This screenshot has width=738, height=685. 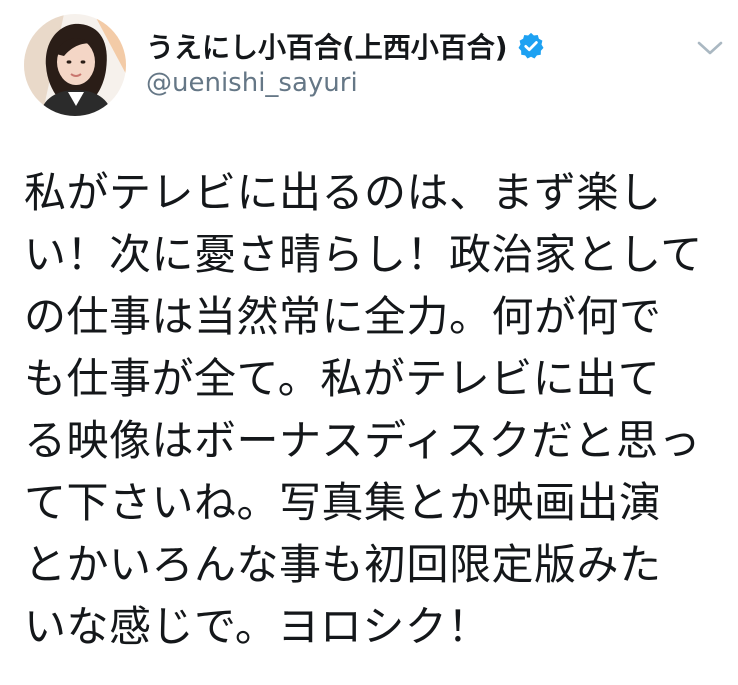 What do you see at coordinates (363, 440) in the screenshot?
I see `tweet-text-line: る映像はボーナスディスクだと思っ` at bounding box center [363, 440].